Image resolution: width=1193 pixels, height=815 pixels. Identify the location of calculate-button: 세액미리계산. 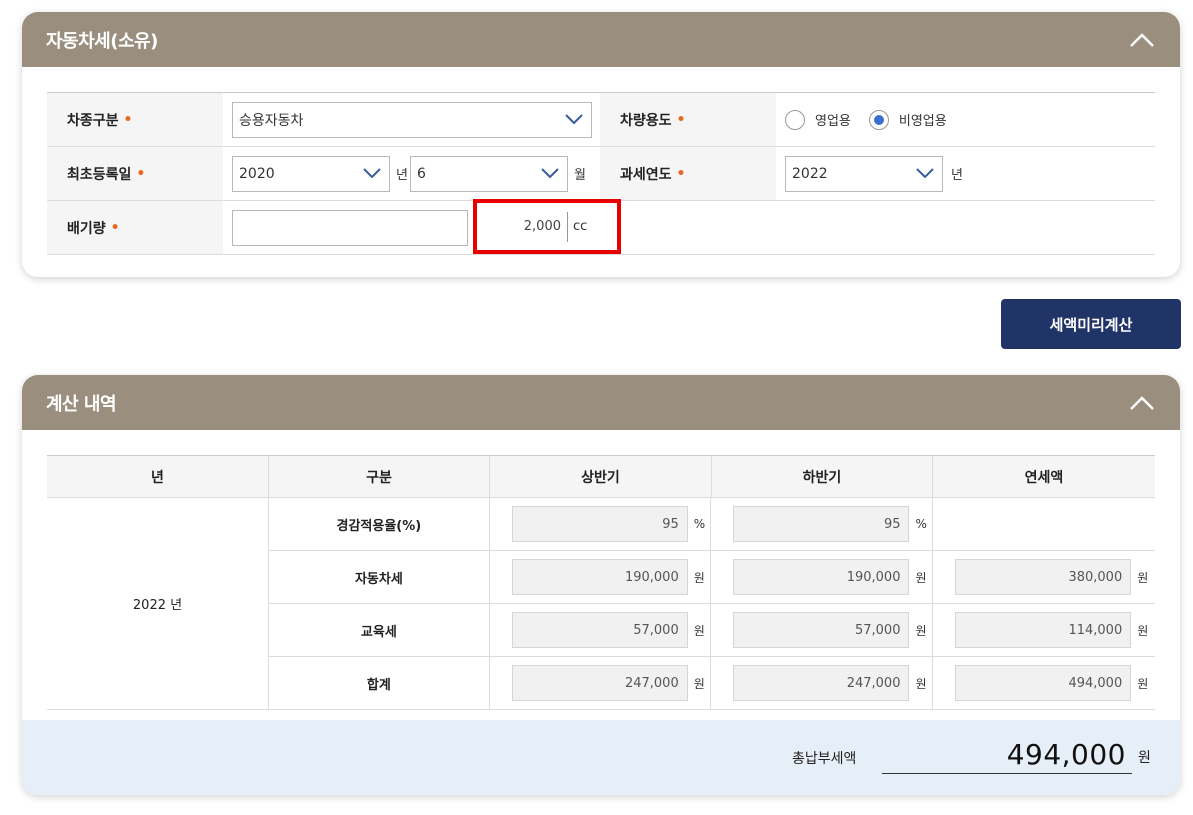
(1091, 324).